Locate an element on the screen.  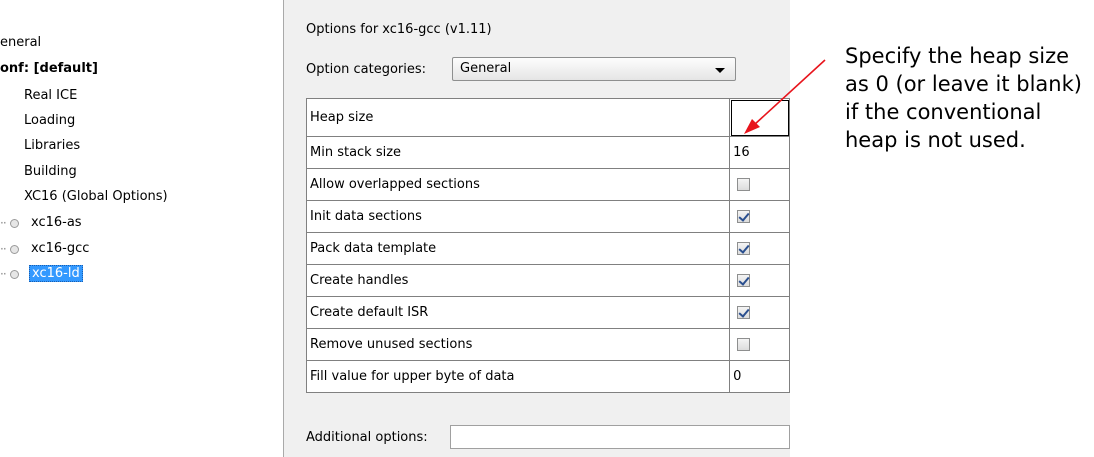
option-name: Allow overlapped sections is located at coordinates (518, 184).